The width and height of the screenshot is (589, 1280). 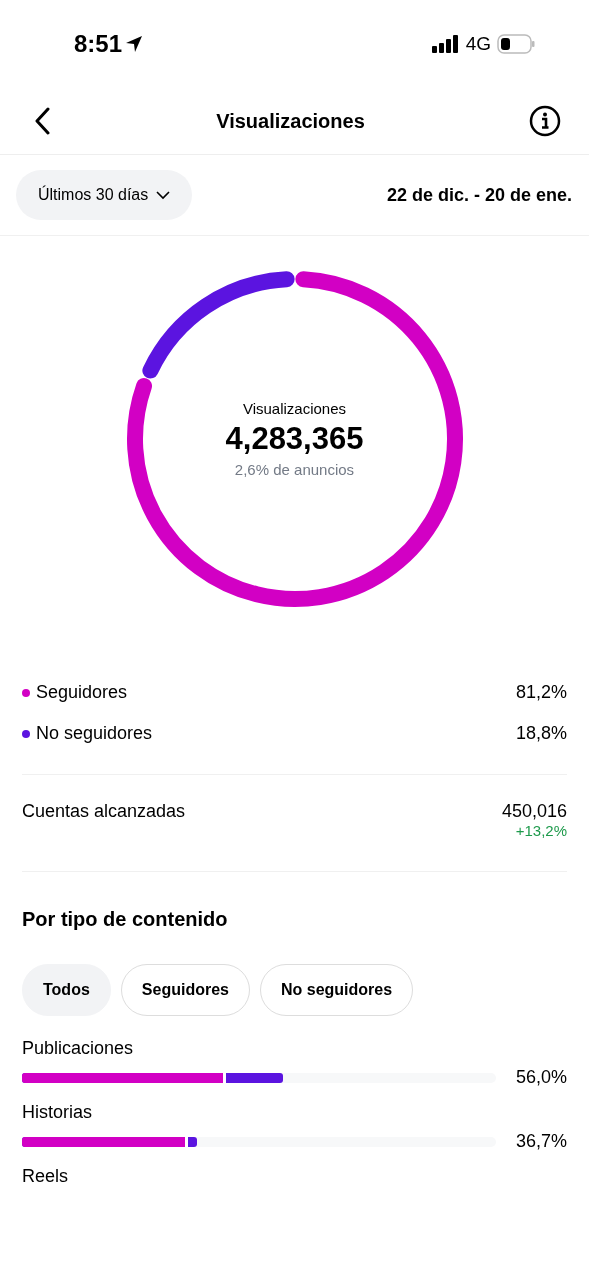 I want to click on info-icon, so click(x=545, y=121).